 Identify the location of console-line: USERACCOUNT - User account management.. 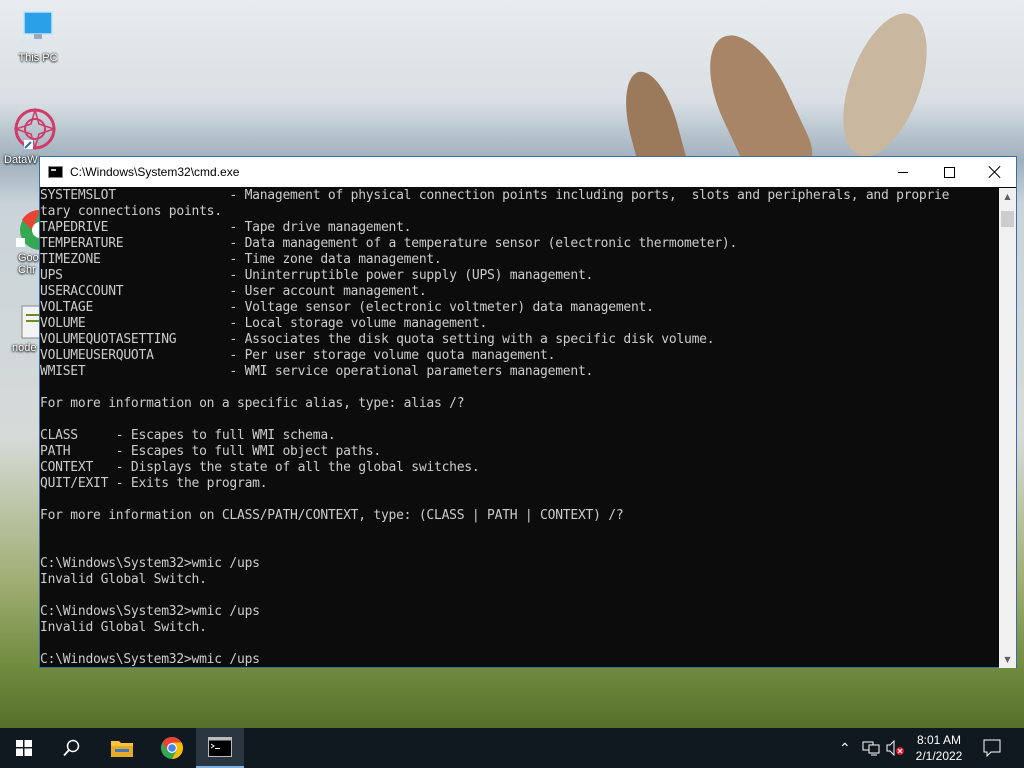
(233, 291).